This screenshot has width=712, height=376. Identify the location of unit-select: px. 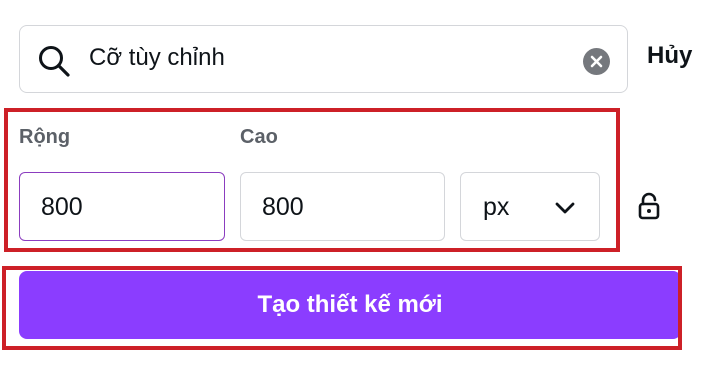
(530, 206).